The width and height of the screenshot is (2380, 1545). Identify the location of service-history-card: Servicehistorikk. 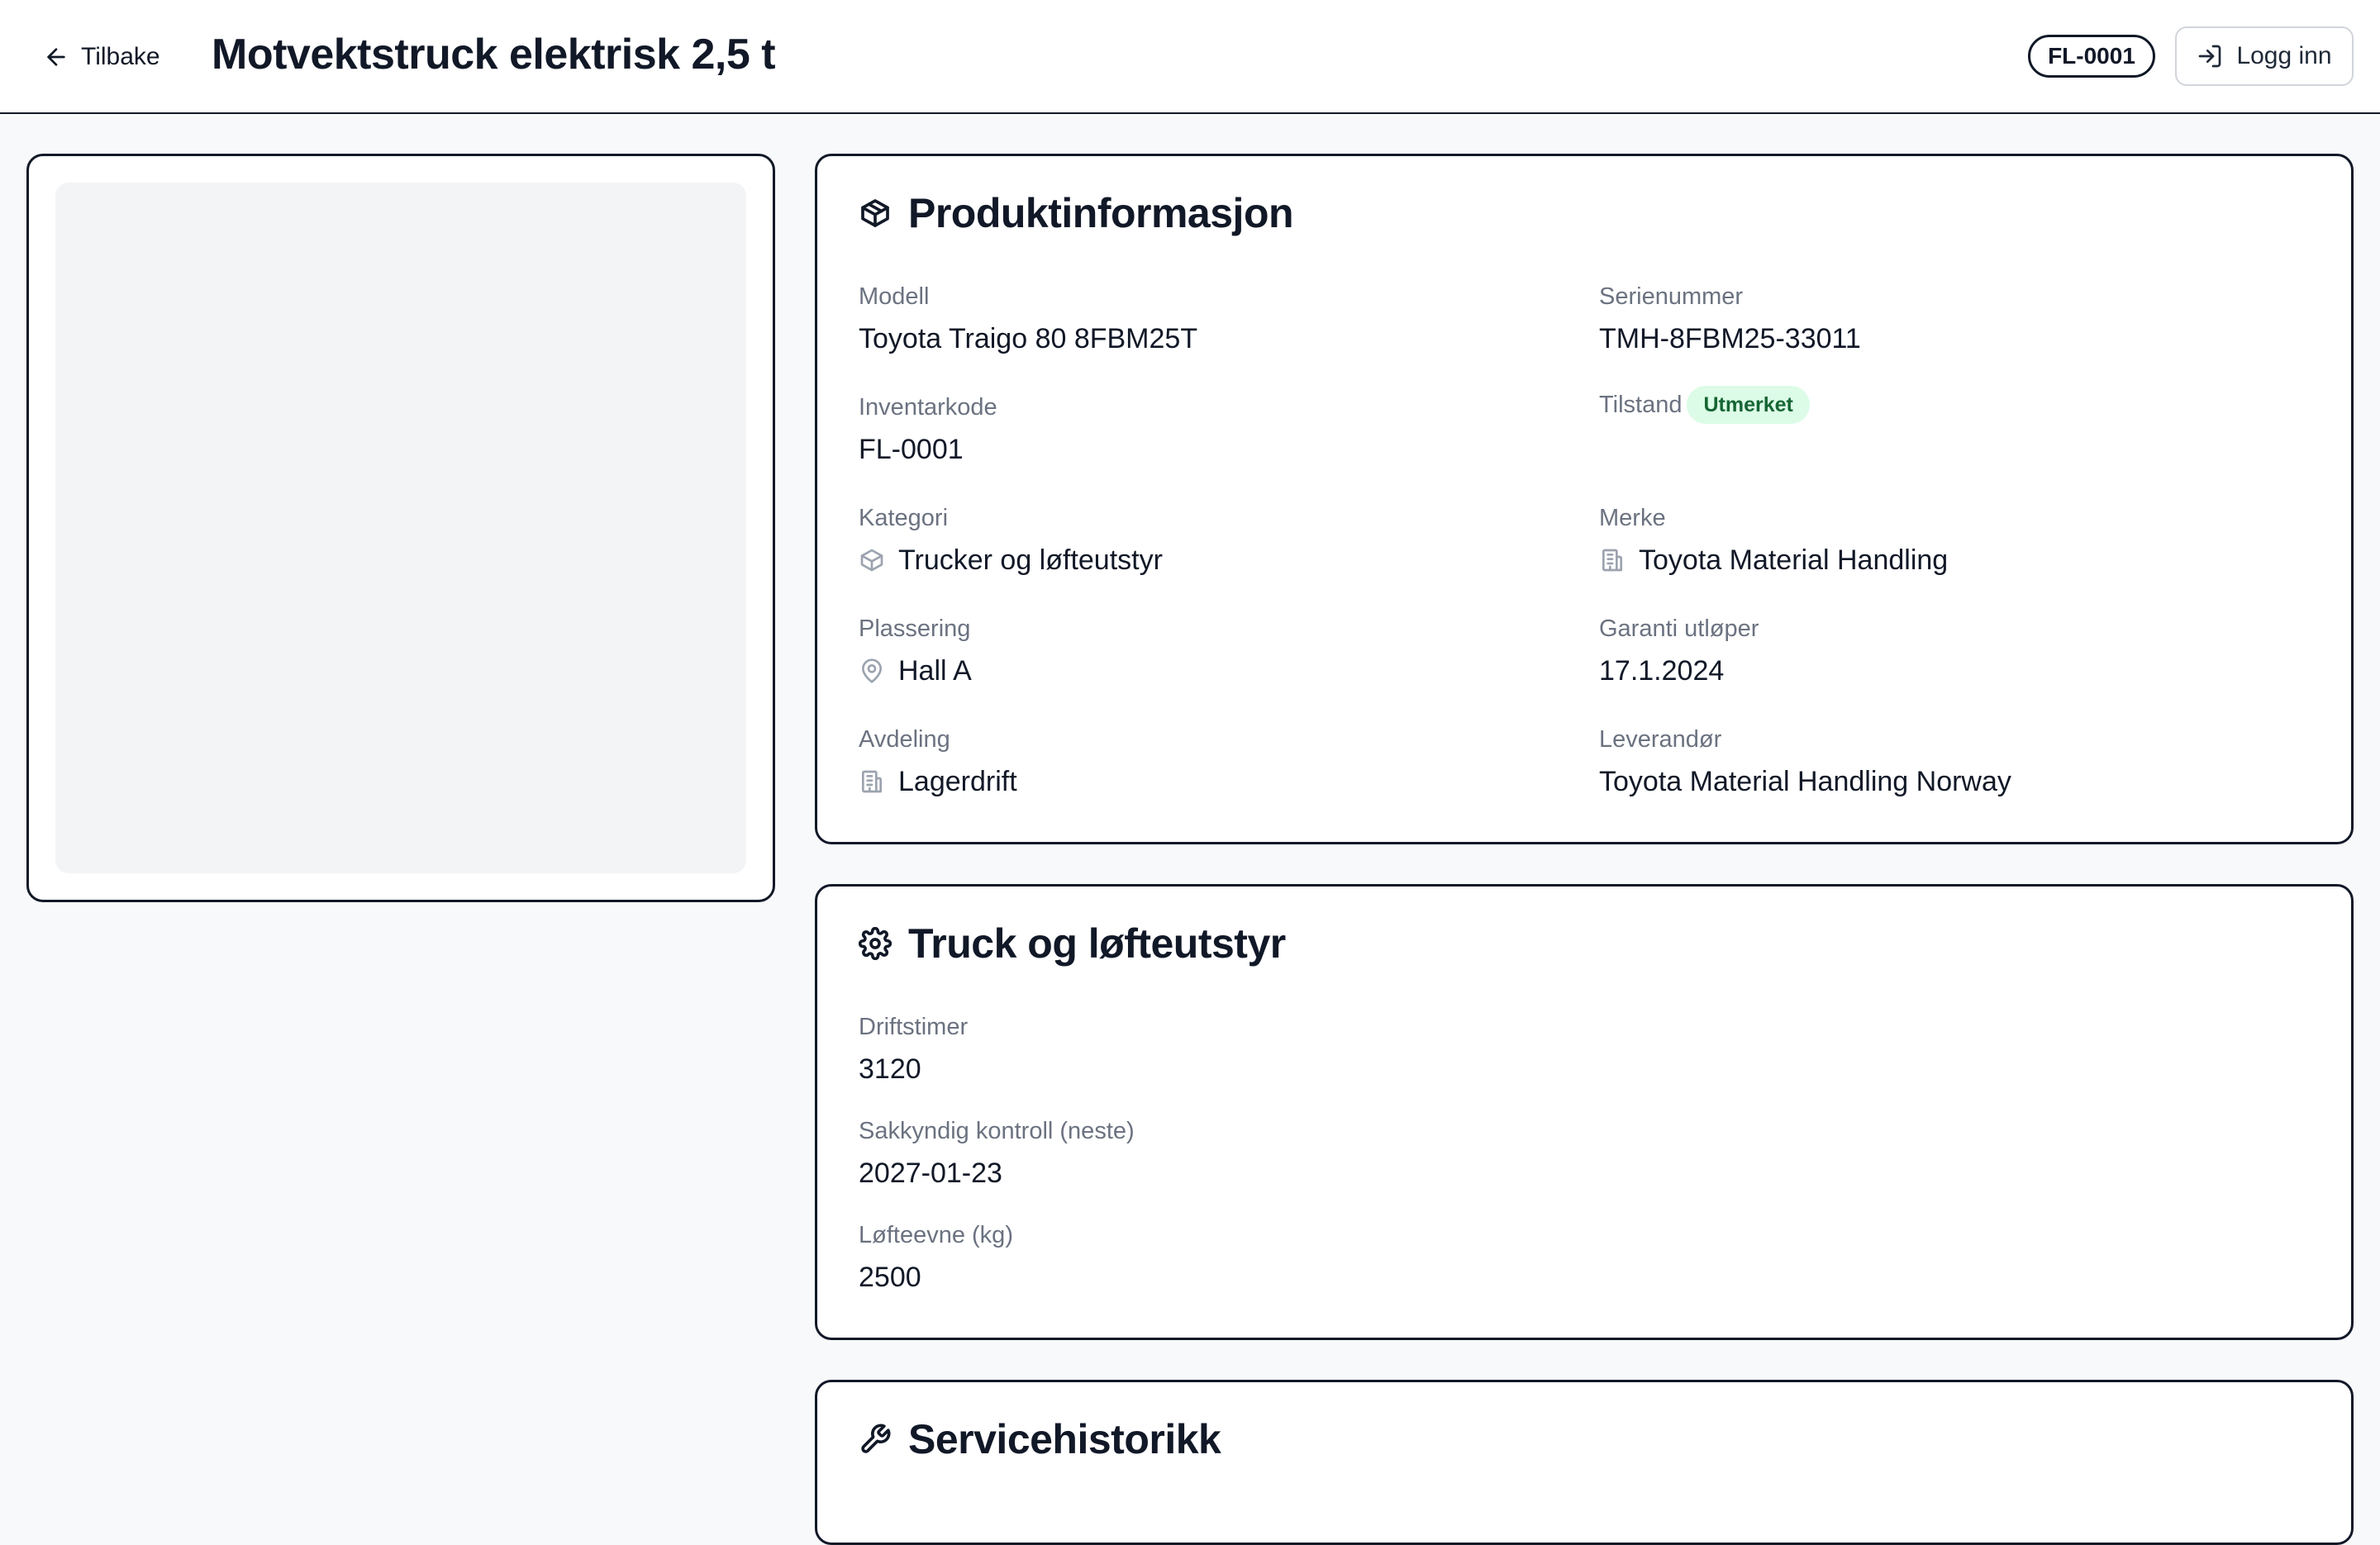
(1584, 1462).